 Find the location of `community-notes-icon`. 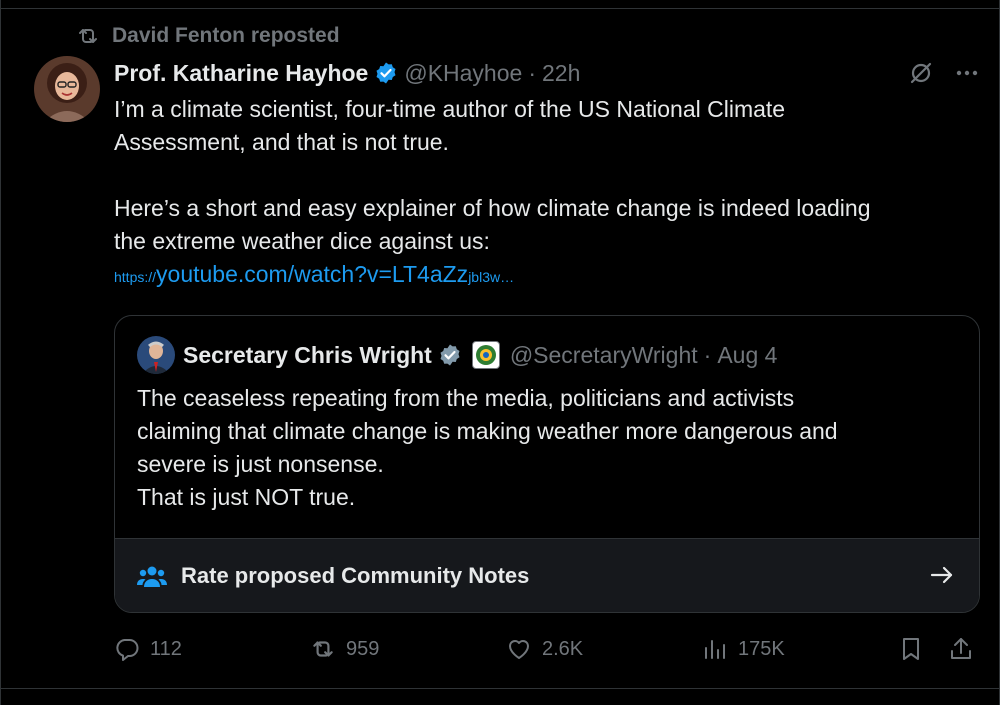

community-notes-icon is located at coordinates (152, 576).